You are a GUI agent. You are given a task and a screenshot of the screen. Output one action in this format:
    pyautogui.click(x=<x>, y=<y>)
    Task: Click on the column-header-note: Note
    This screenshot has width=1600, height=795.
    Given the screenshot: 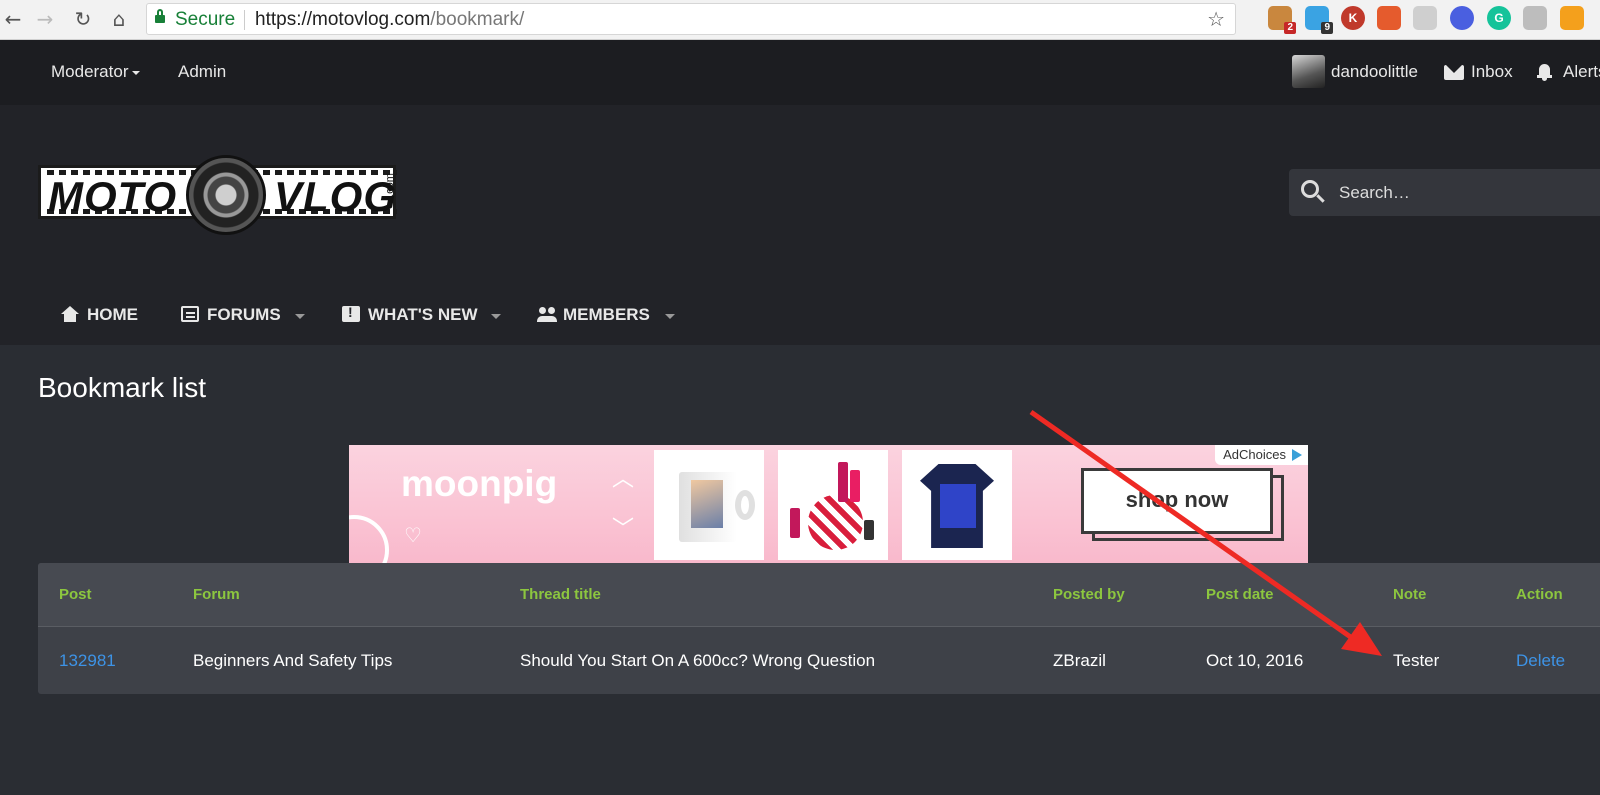 What is the action you would take?
    pyautogui.click(x=1409, y=594)
    